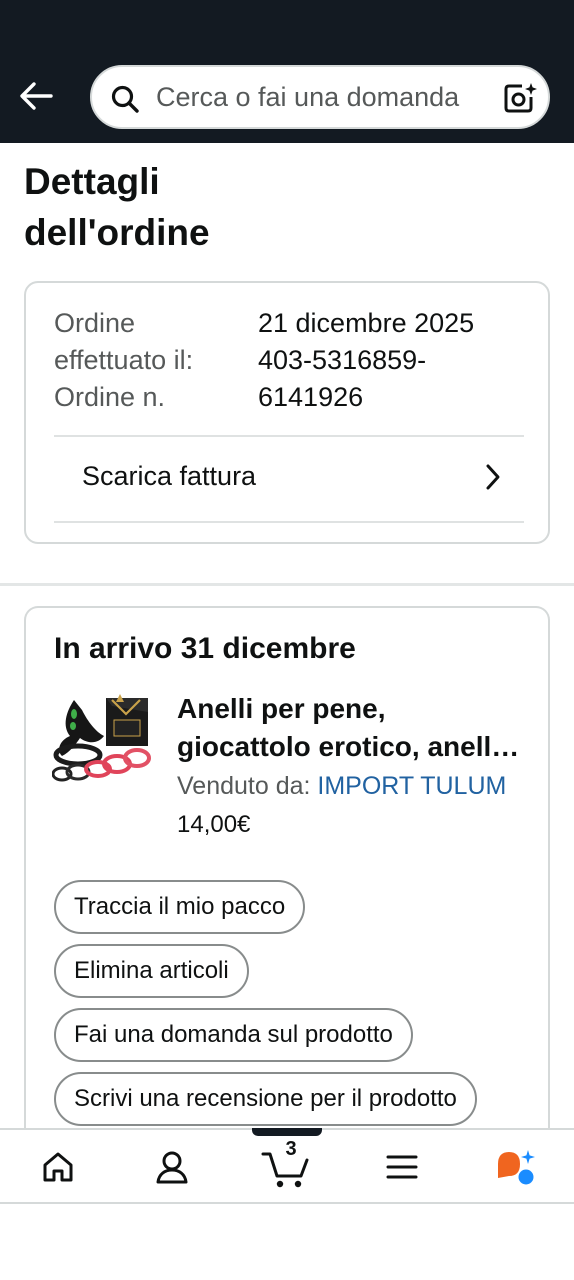 The image size is (574, 1280). I want to click on write-review-button: Scrivi una recensione per il prodotto, so click(265, 1099).